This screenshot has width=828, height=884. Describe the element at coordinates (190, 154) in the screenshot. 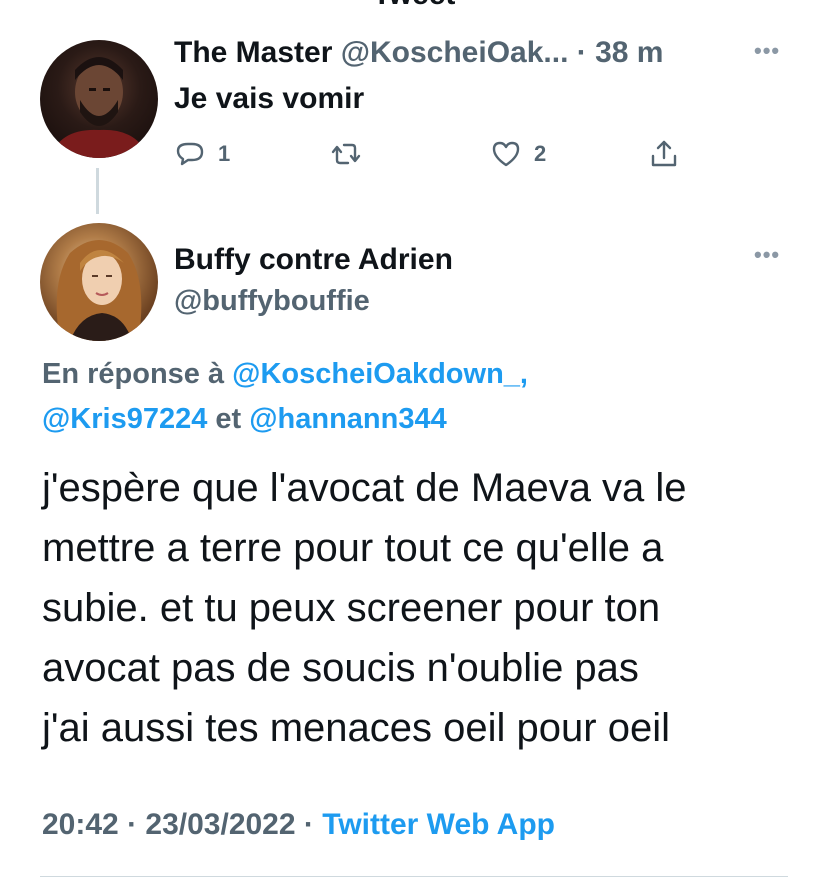

I see `reply-icon` at that location.